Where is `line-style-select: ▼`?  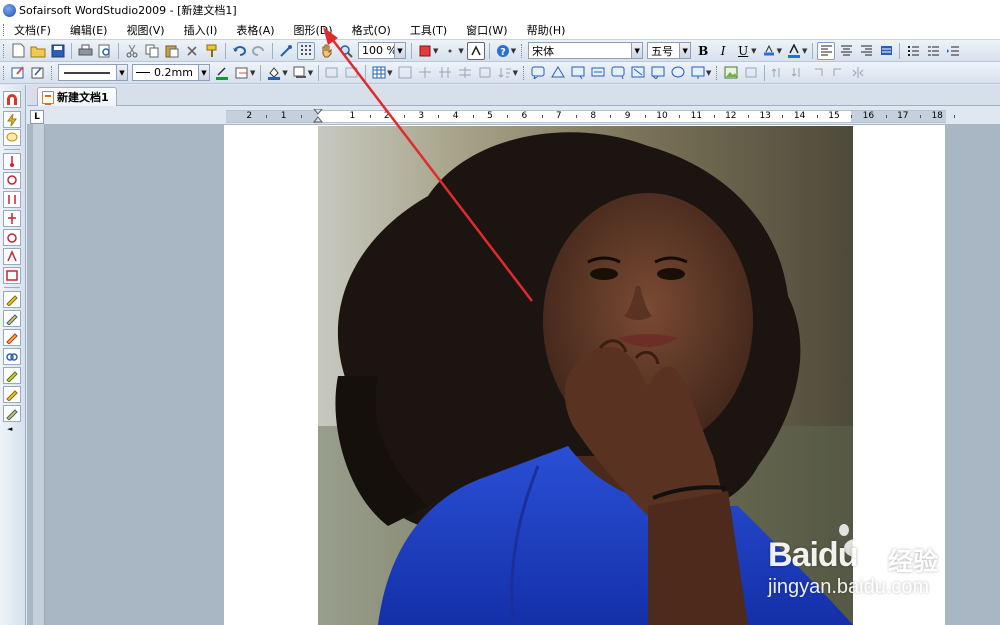
line-style-select: ▼ is located at coordinates (93, 72).